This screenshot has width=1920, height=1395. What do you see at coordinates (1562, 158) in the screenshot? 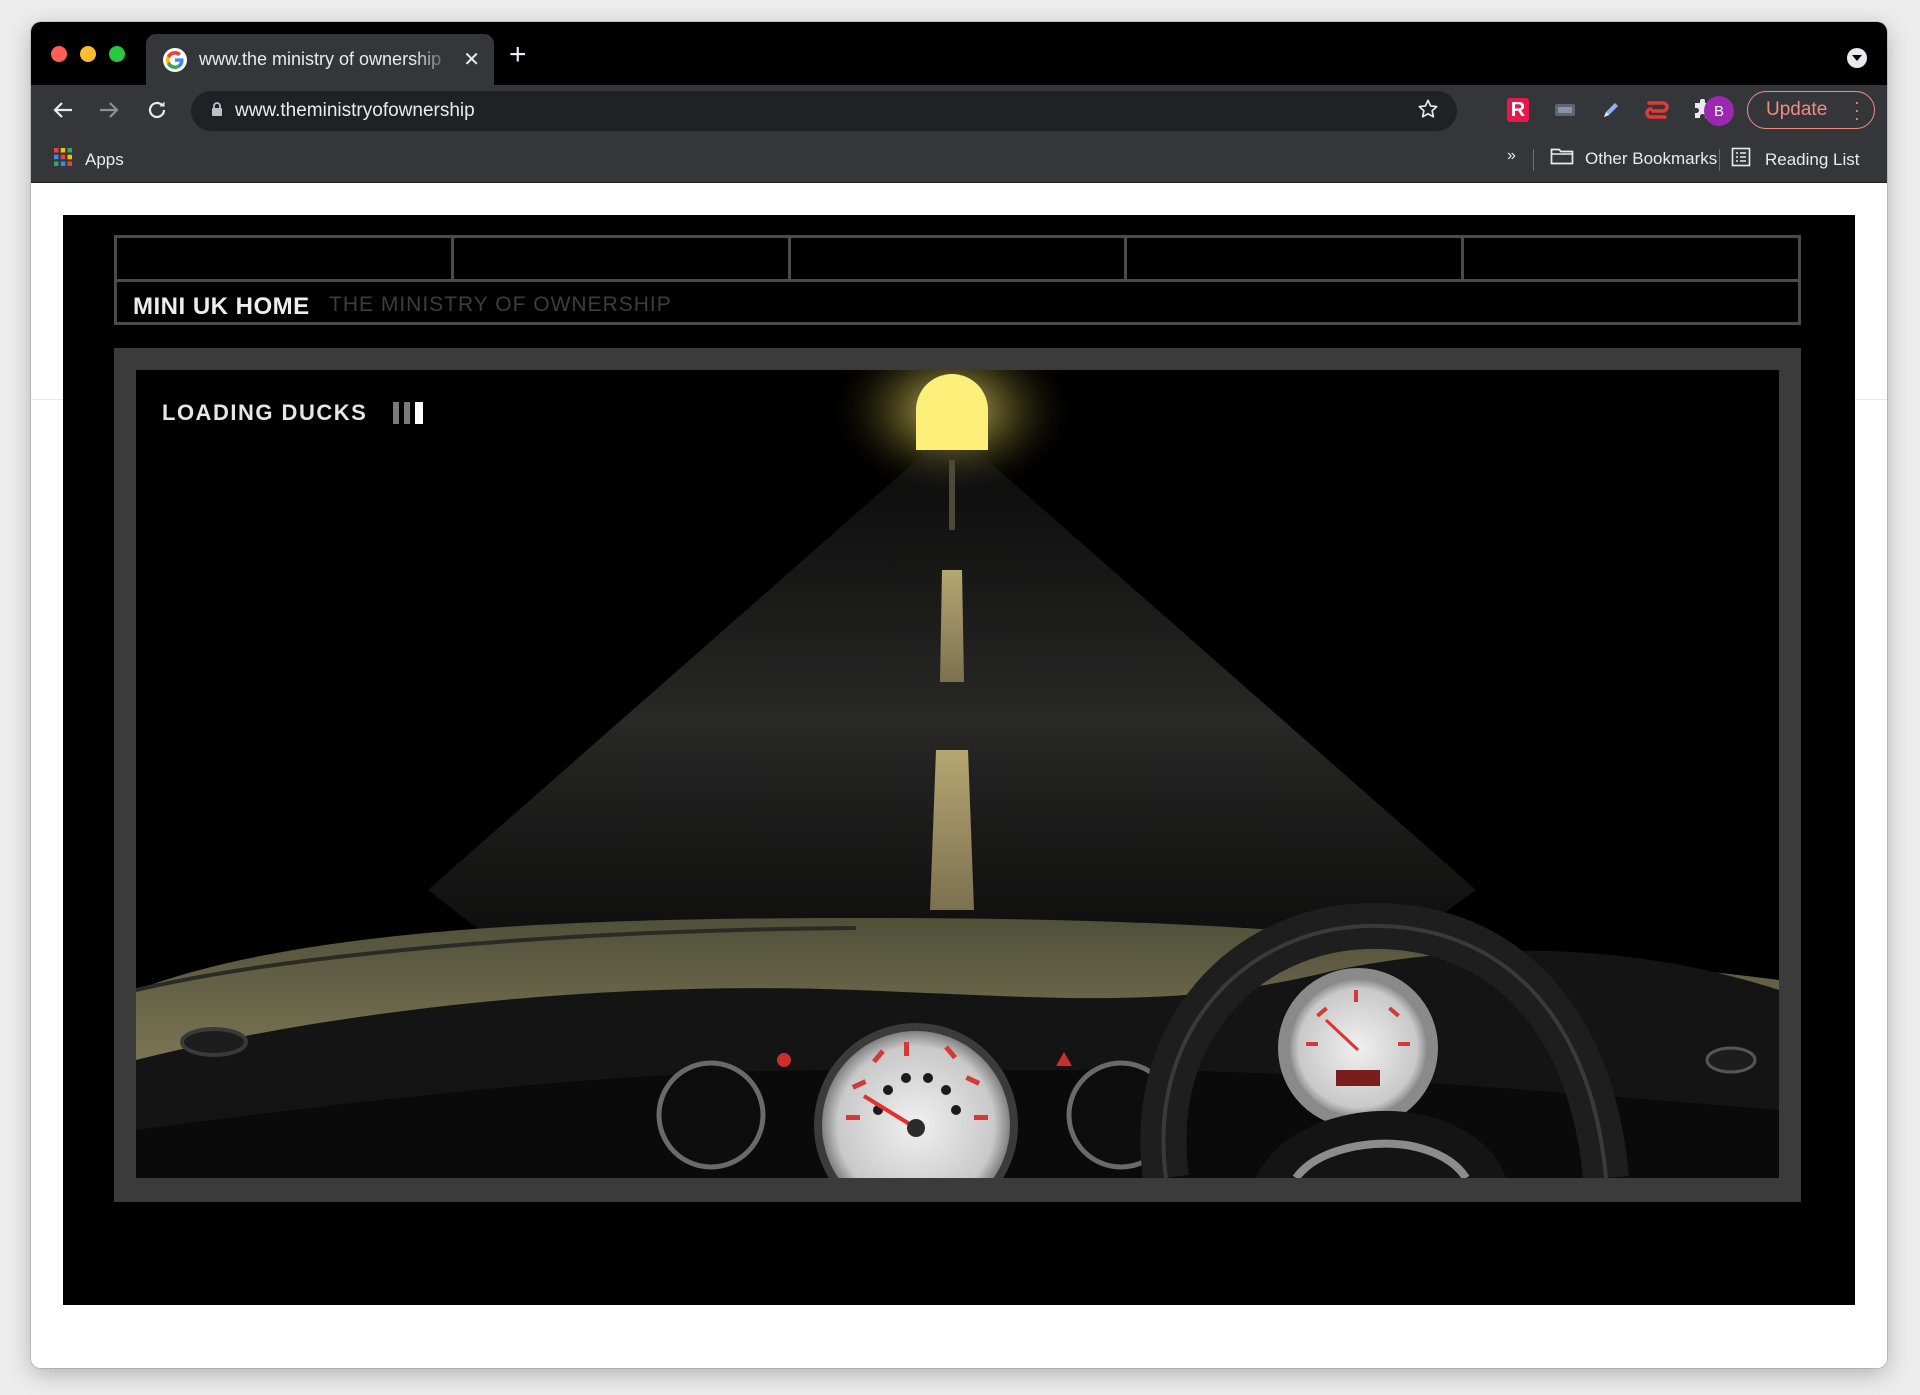
I see `folder-icon` at bounding box center [1562, 158].